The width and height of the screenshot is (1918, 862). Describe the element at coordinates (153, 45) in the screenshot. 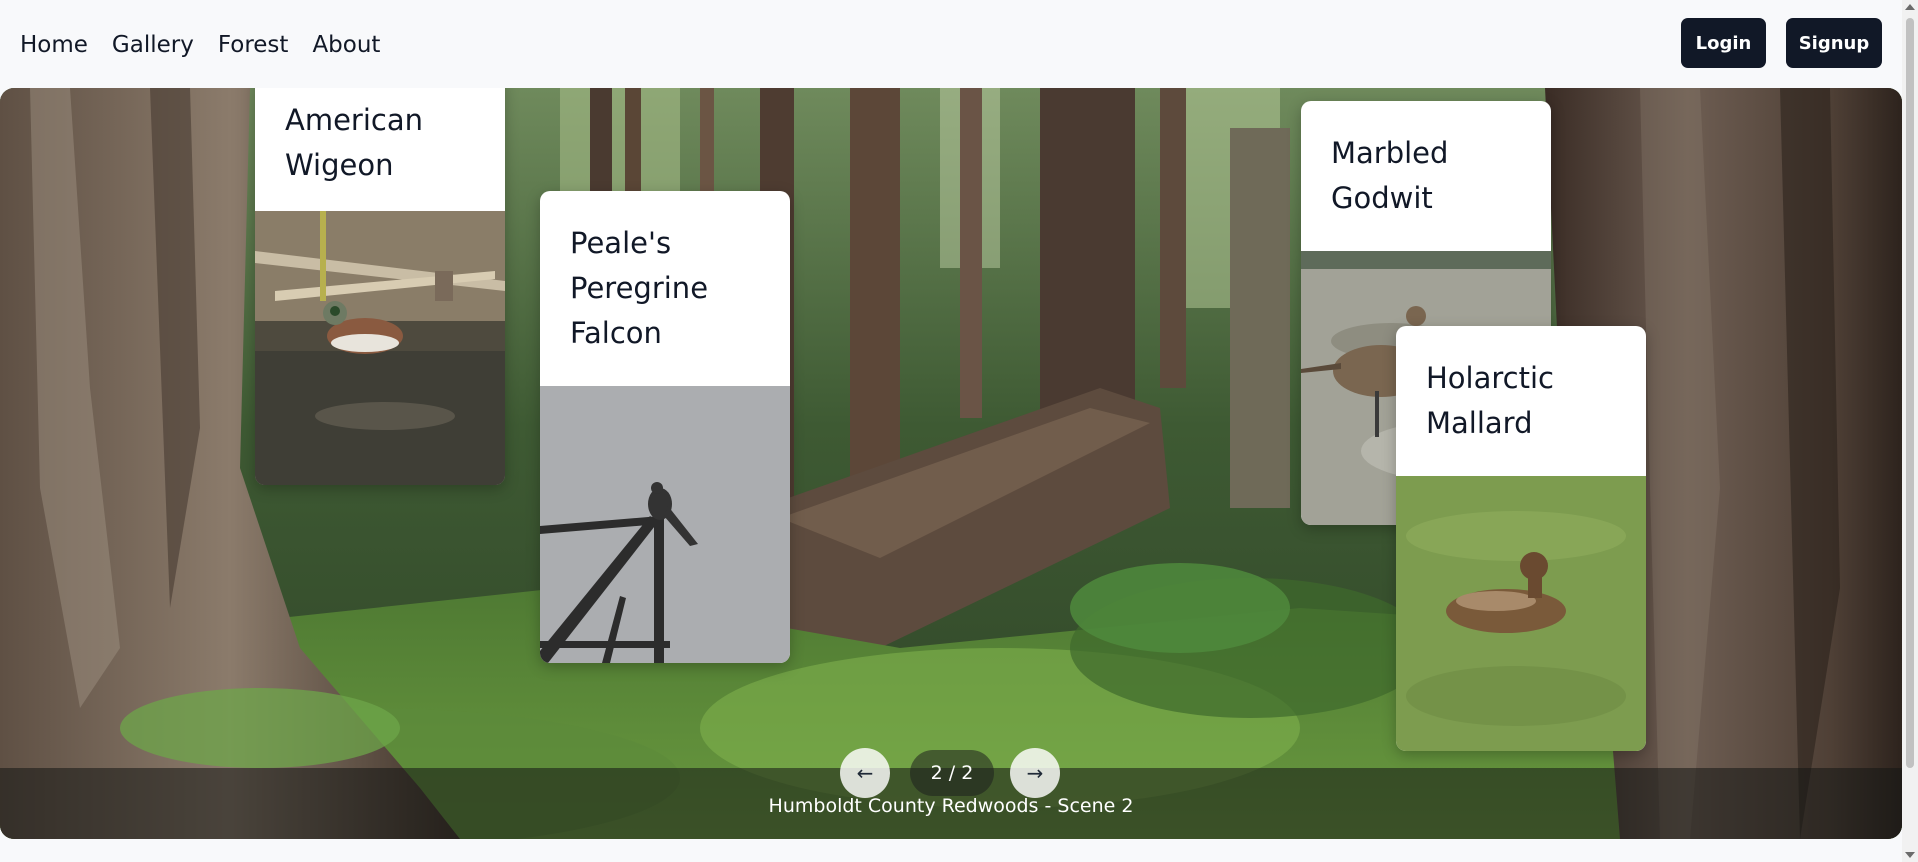

I see `nav-link-gallery: Gallery` at that location.